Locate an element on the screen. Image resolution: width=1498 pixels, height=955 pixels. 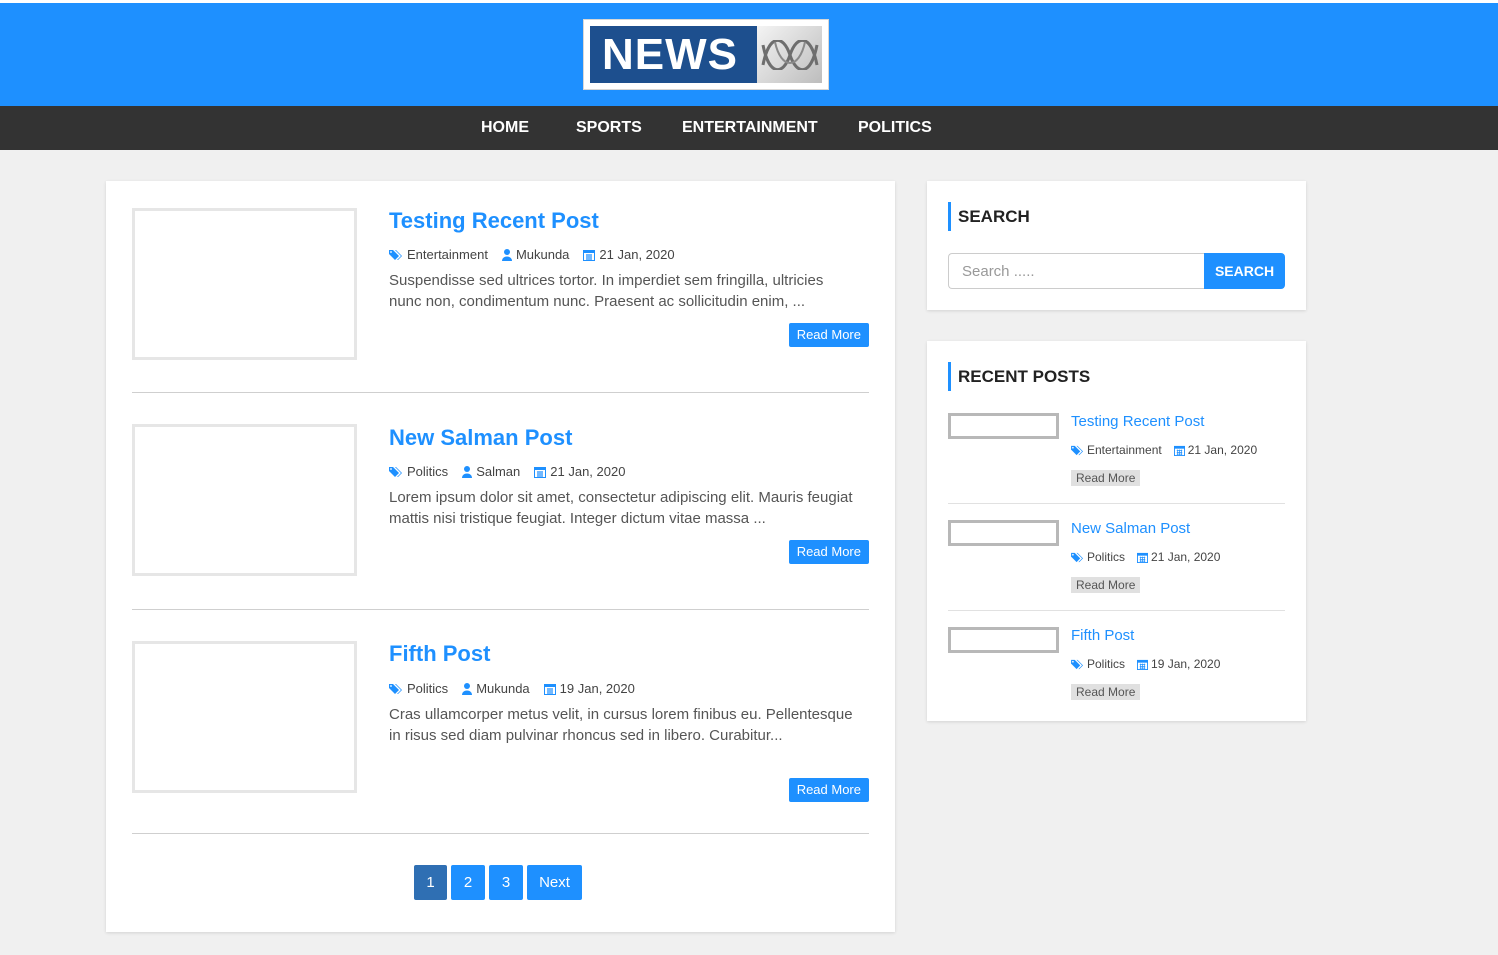
pagination: 1 2 3 Next is located at coordinates (498, 882).